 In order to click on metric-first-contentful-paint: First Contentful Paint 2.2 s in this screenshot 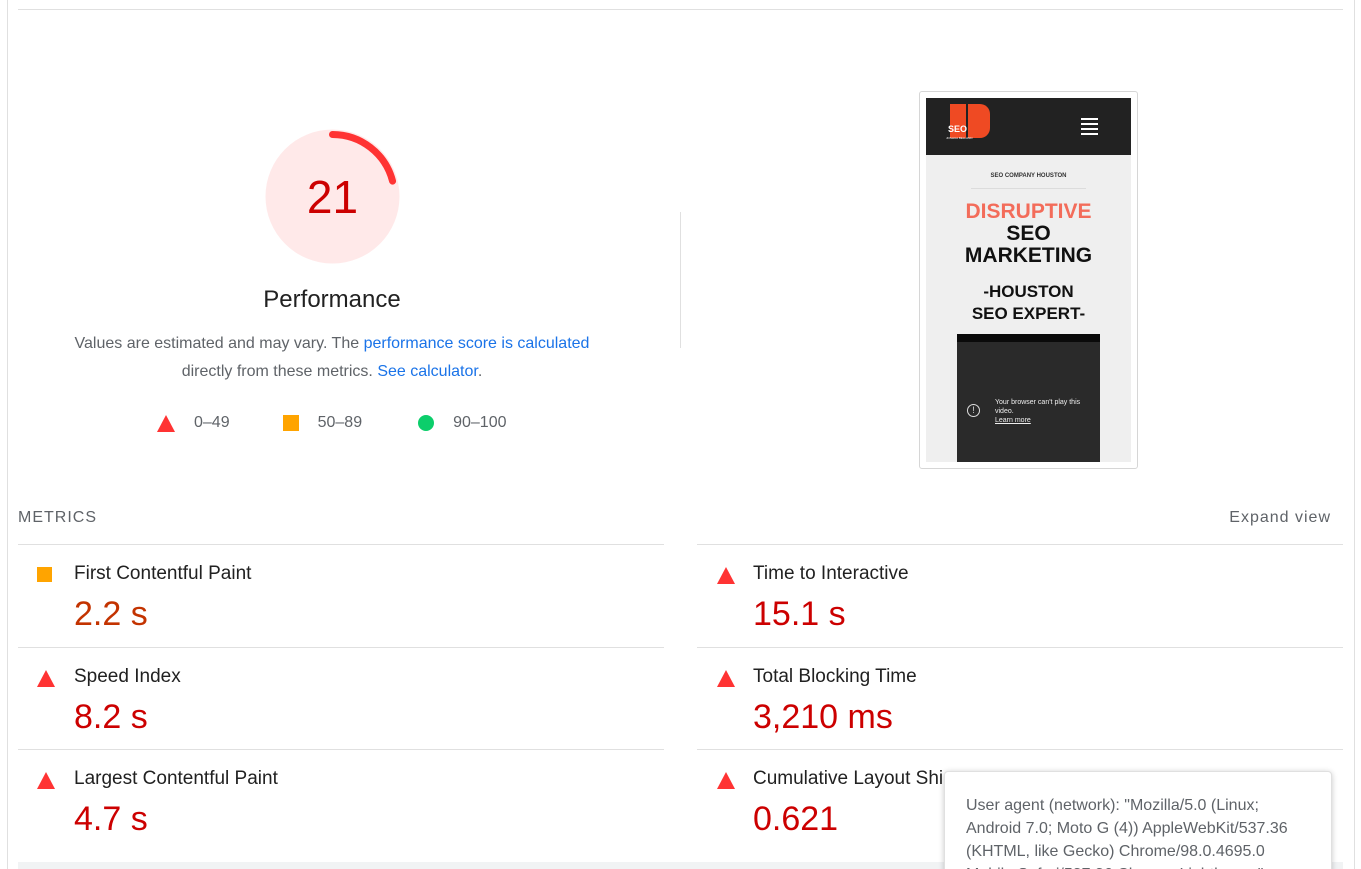, I will do `click(341, 595)`.